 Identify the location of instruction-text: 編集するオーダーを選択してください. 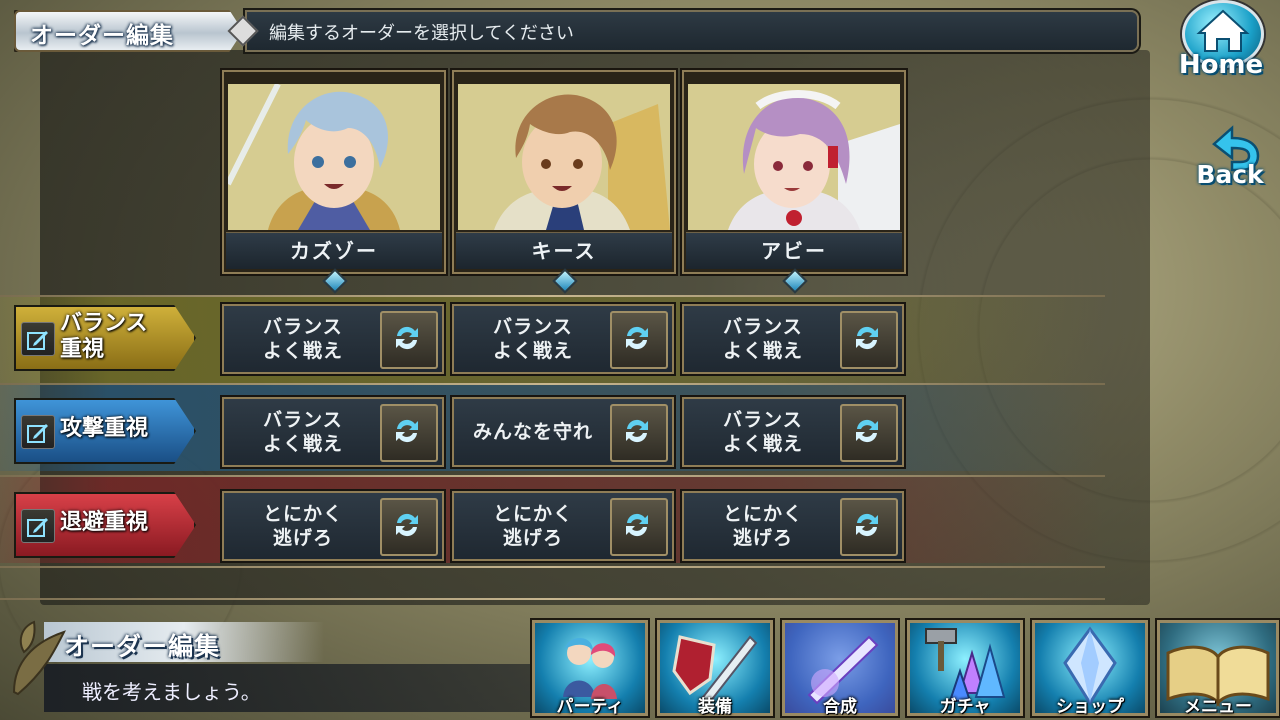
(421, 33).